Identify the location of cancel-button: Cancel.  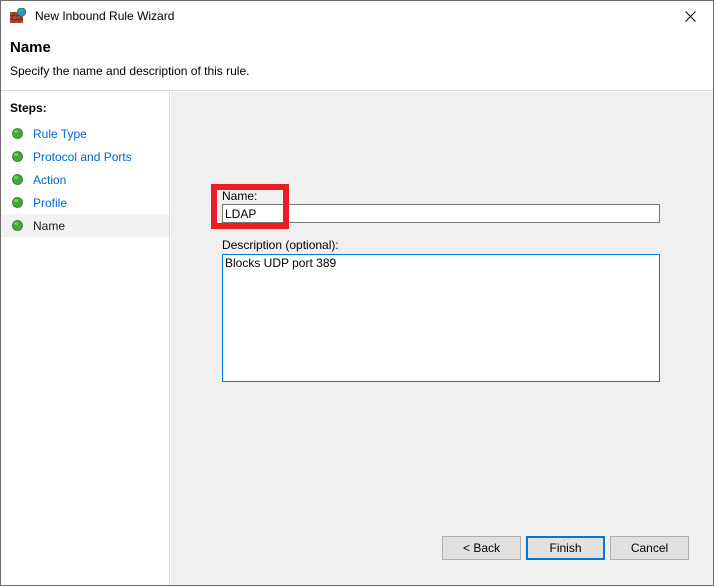
(649, 548).